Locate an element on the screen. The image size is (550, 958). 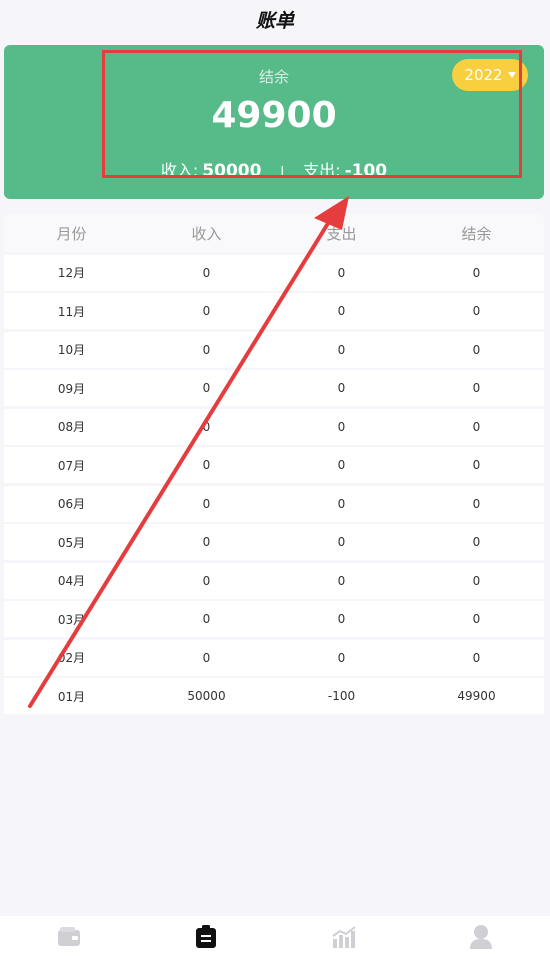
table-row: 05月 0 0 0 is located at coordinates (274, 542).